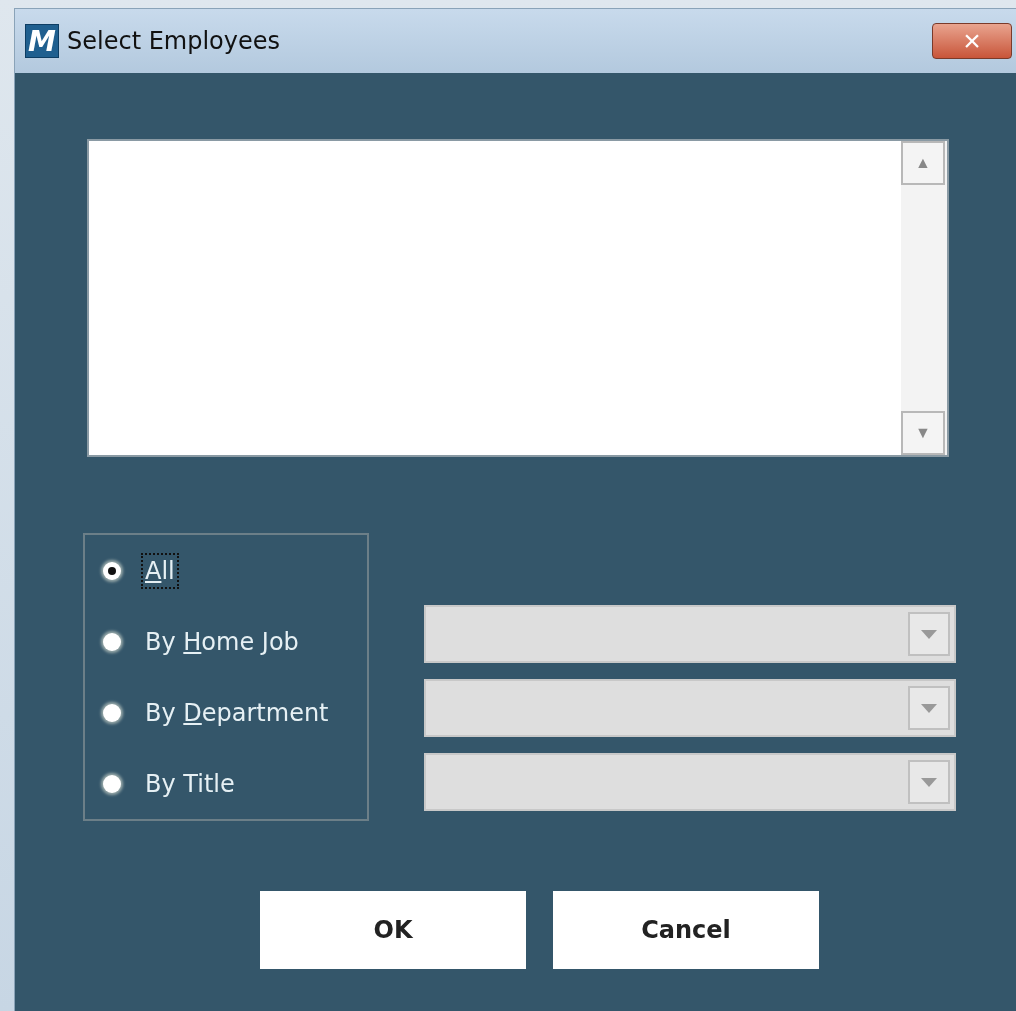  I want to click on radio-label: All, so click(160, 570).